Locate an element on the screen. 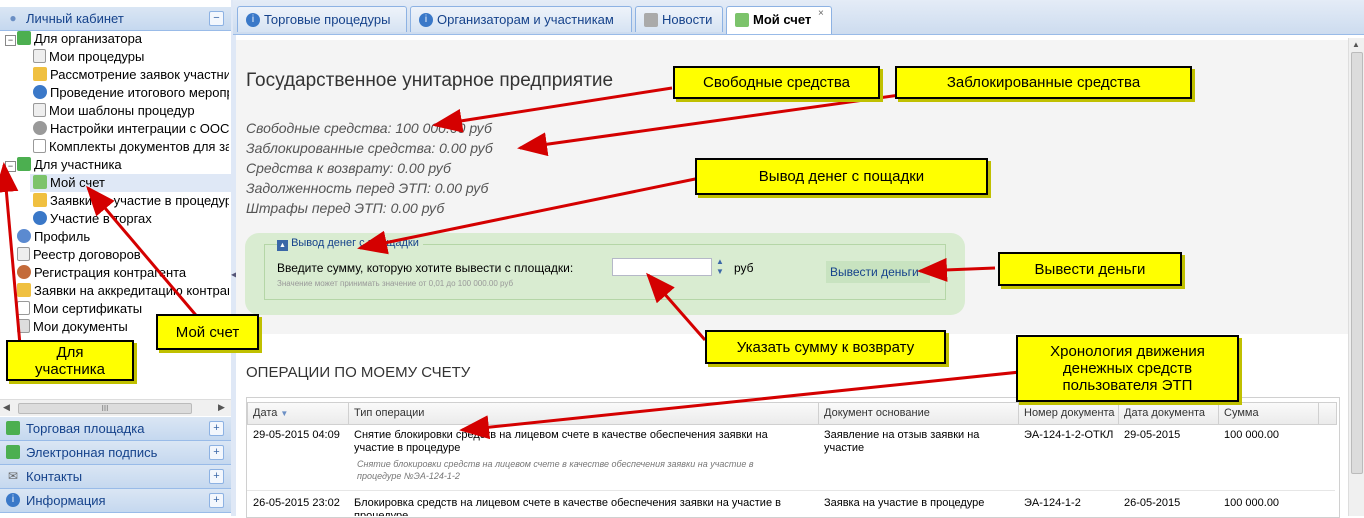  arrow-my-account is located at coordinates (144, 253).